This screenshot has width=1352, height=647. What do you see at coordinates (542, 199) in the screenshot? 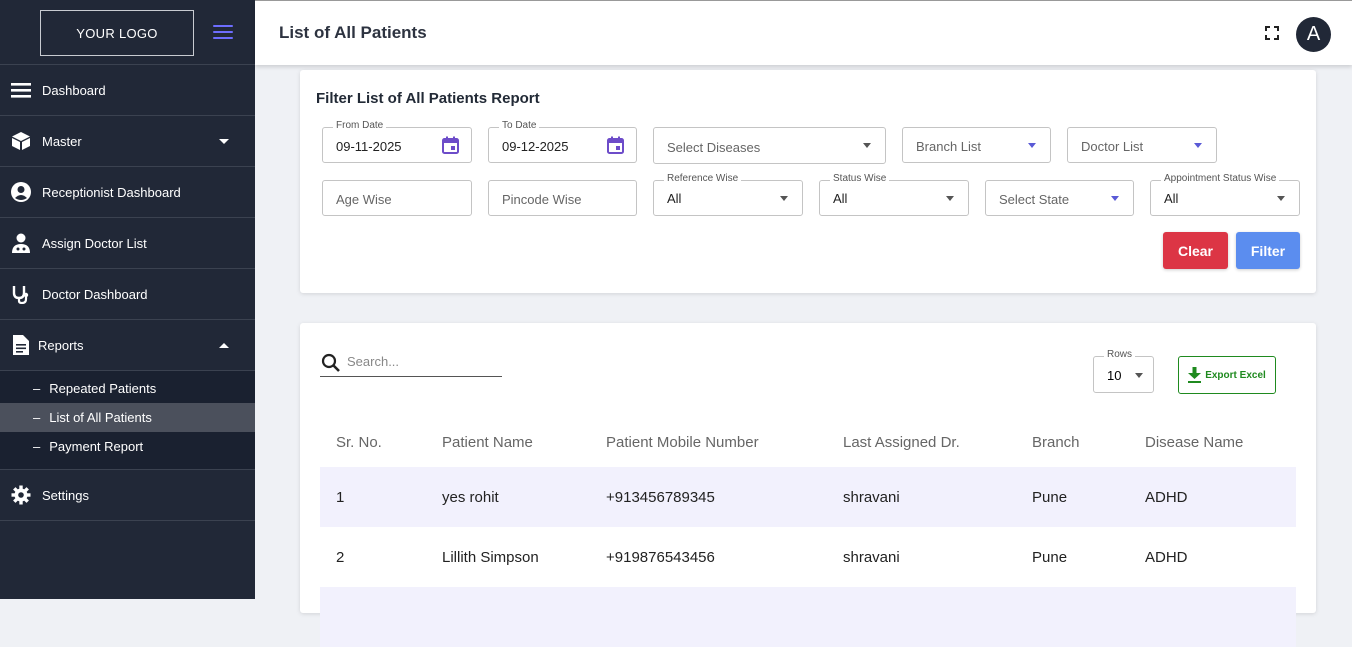
I see `pincode-wise-placeholder: Pincode Wise` at bounding box center [542, 199].